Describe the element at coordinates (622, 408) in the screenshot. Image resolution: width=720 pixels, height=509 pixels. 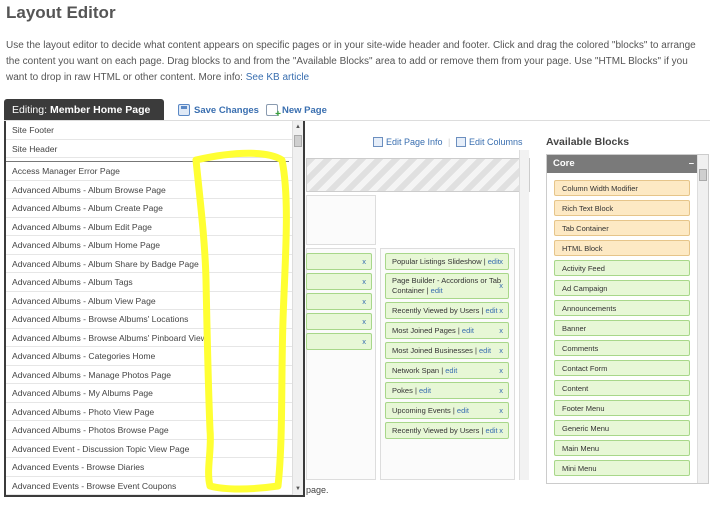
I see `available-block: Footer Menu` at that location.